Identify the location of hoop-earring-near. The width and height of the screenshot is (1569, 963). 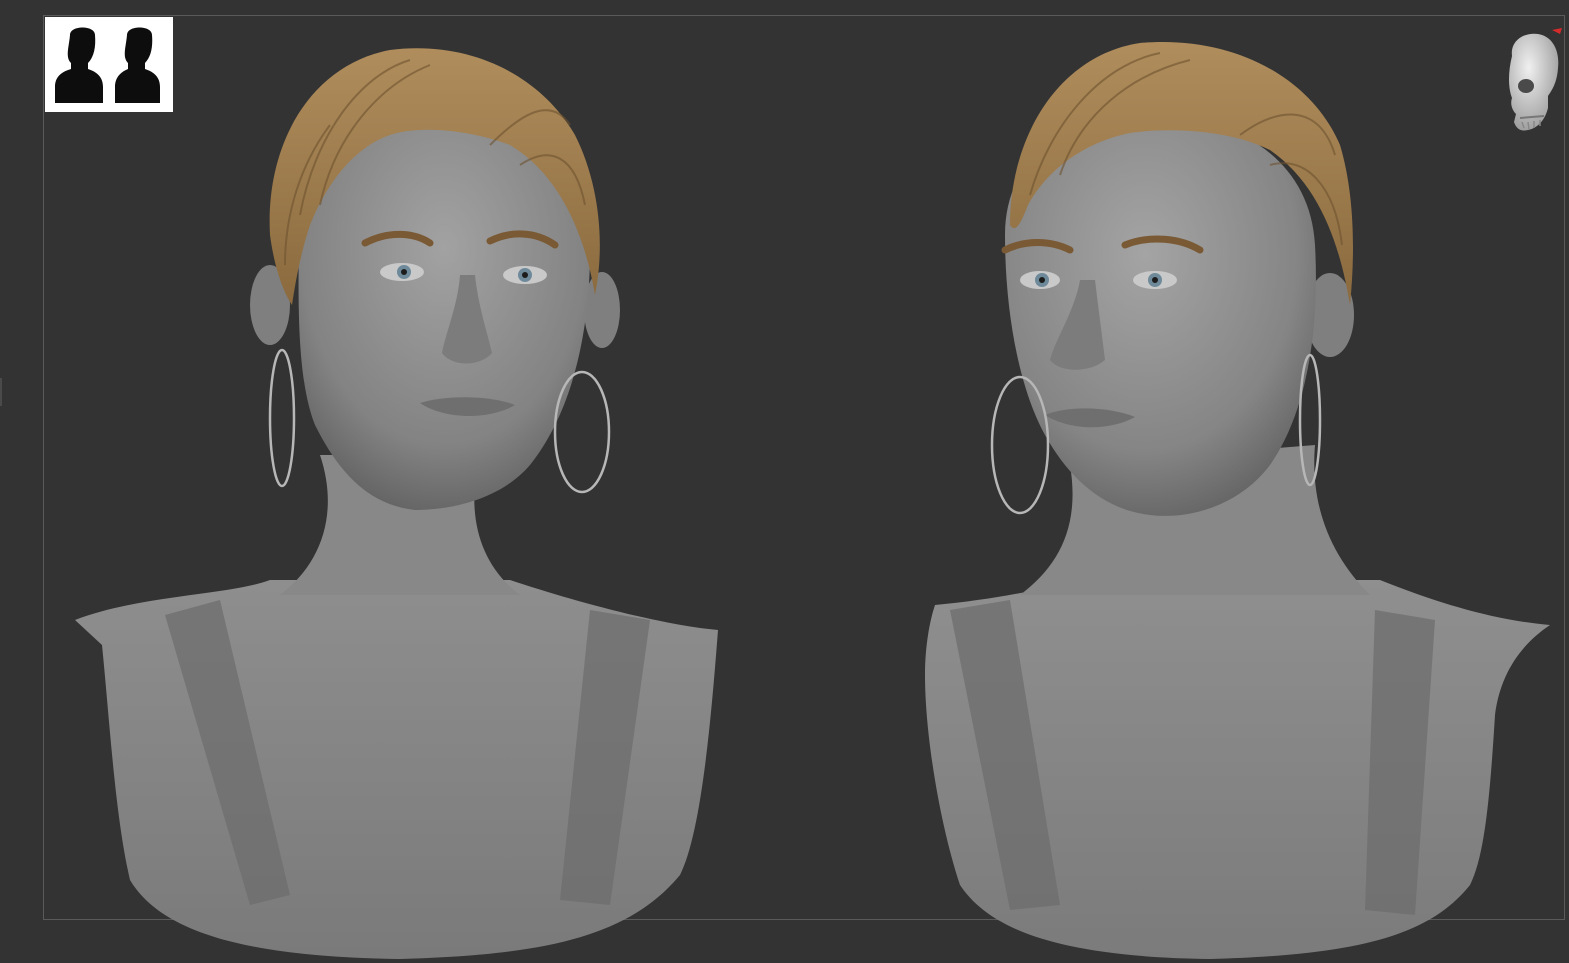
(1020, 445).